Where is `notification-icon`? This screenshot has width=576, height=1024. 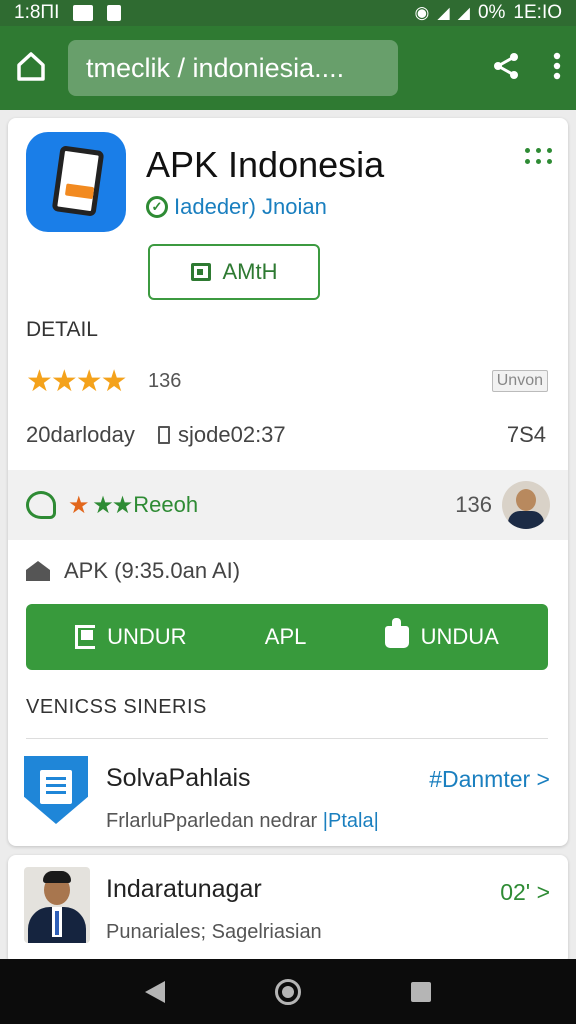
notification-icon is located at coordinates (83, 13).